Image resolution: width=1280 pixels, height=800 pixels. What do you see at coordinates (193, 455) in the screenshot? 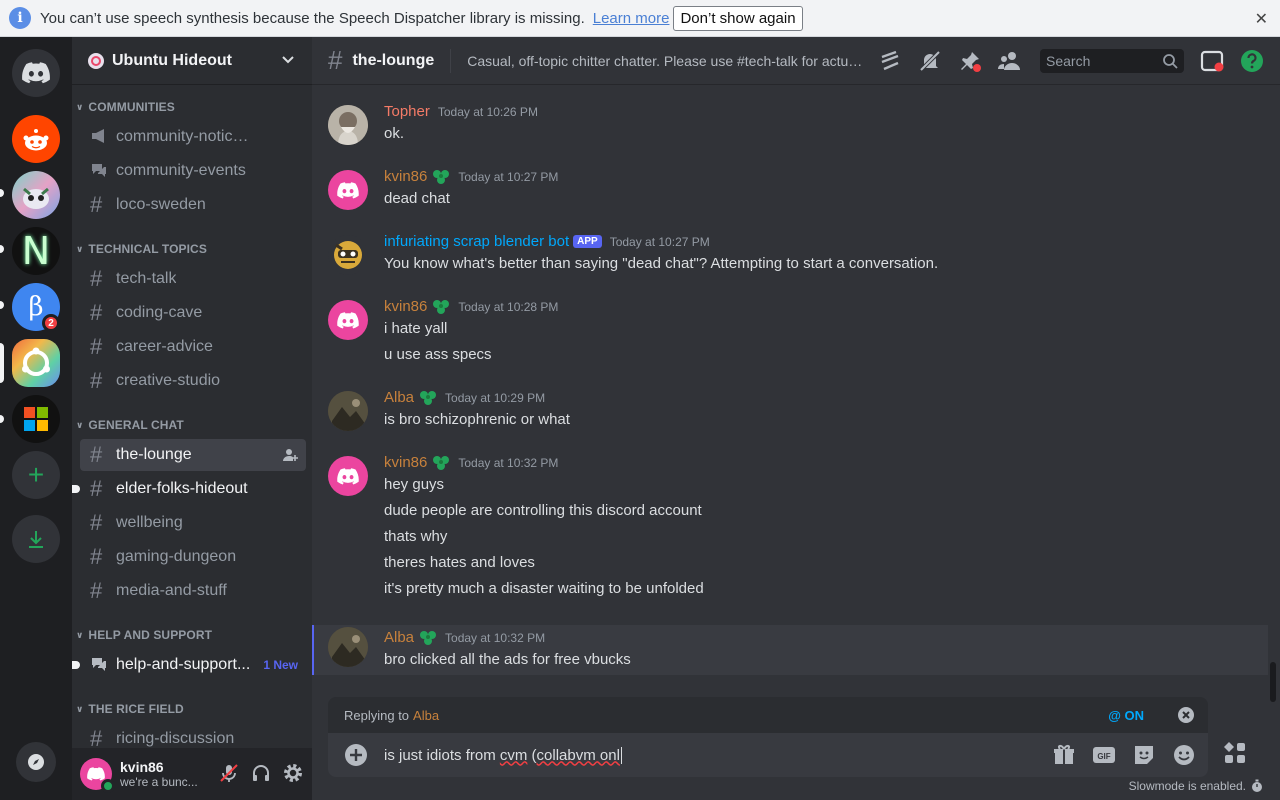
I see `channel-the-lounge: # the-lounge` at bounding box center [193, 455].